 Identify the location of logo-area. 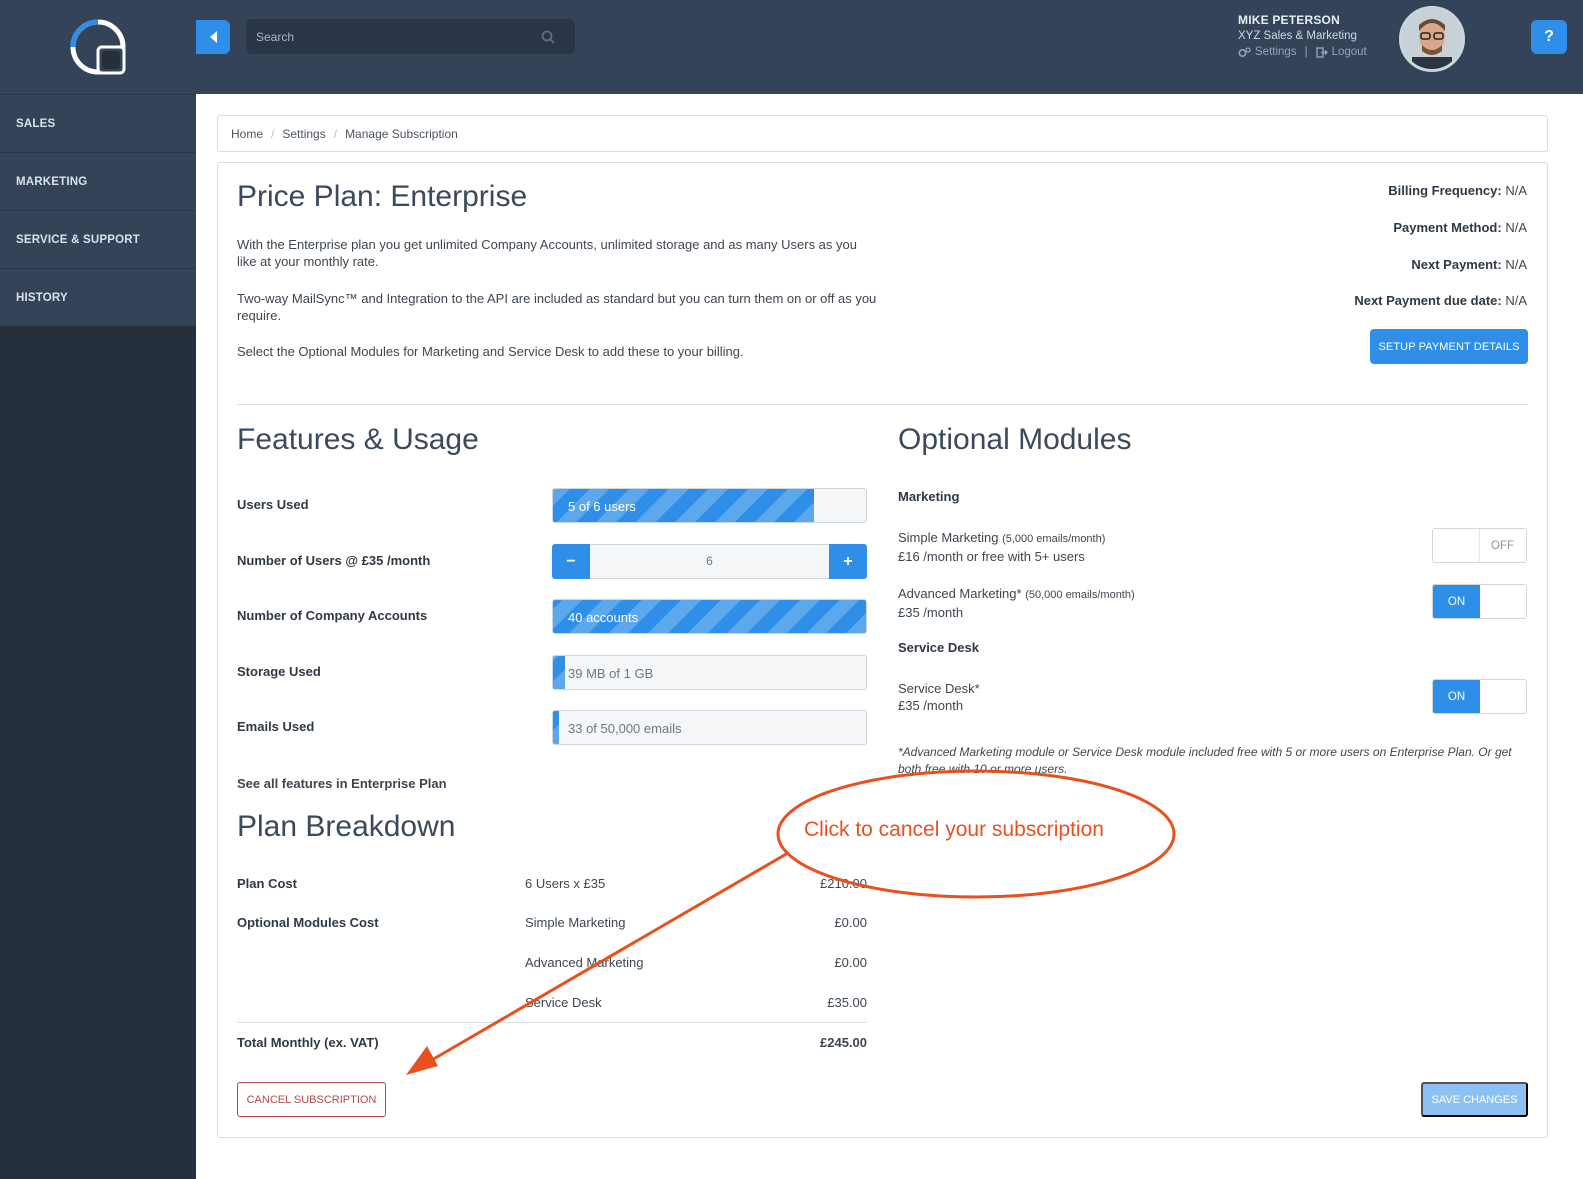
(98, 47).